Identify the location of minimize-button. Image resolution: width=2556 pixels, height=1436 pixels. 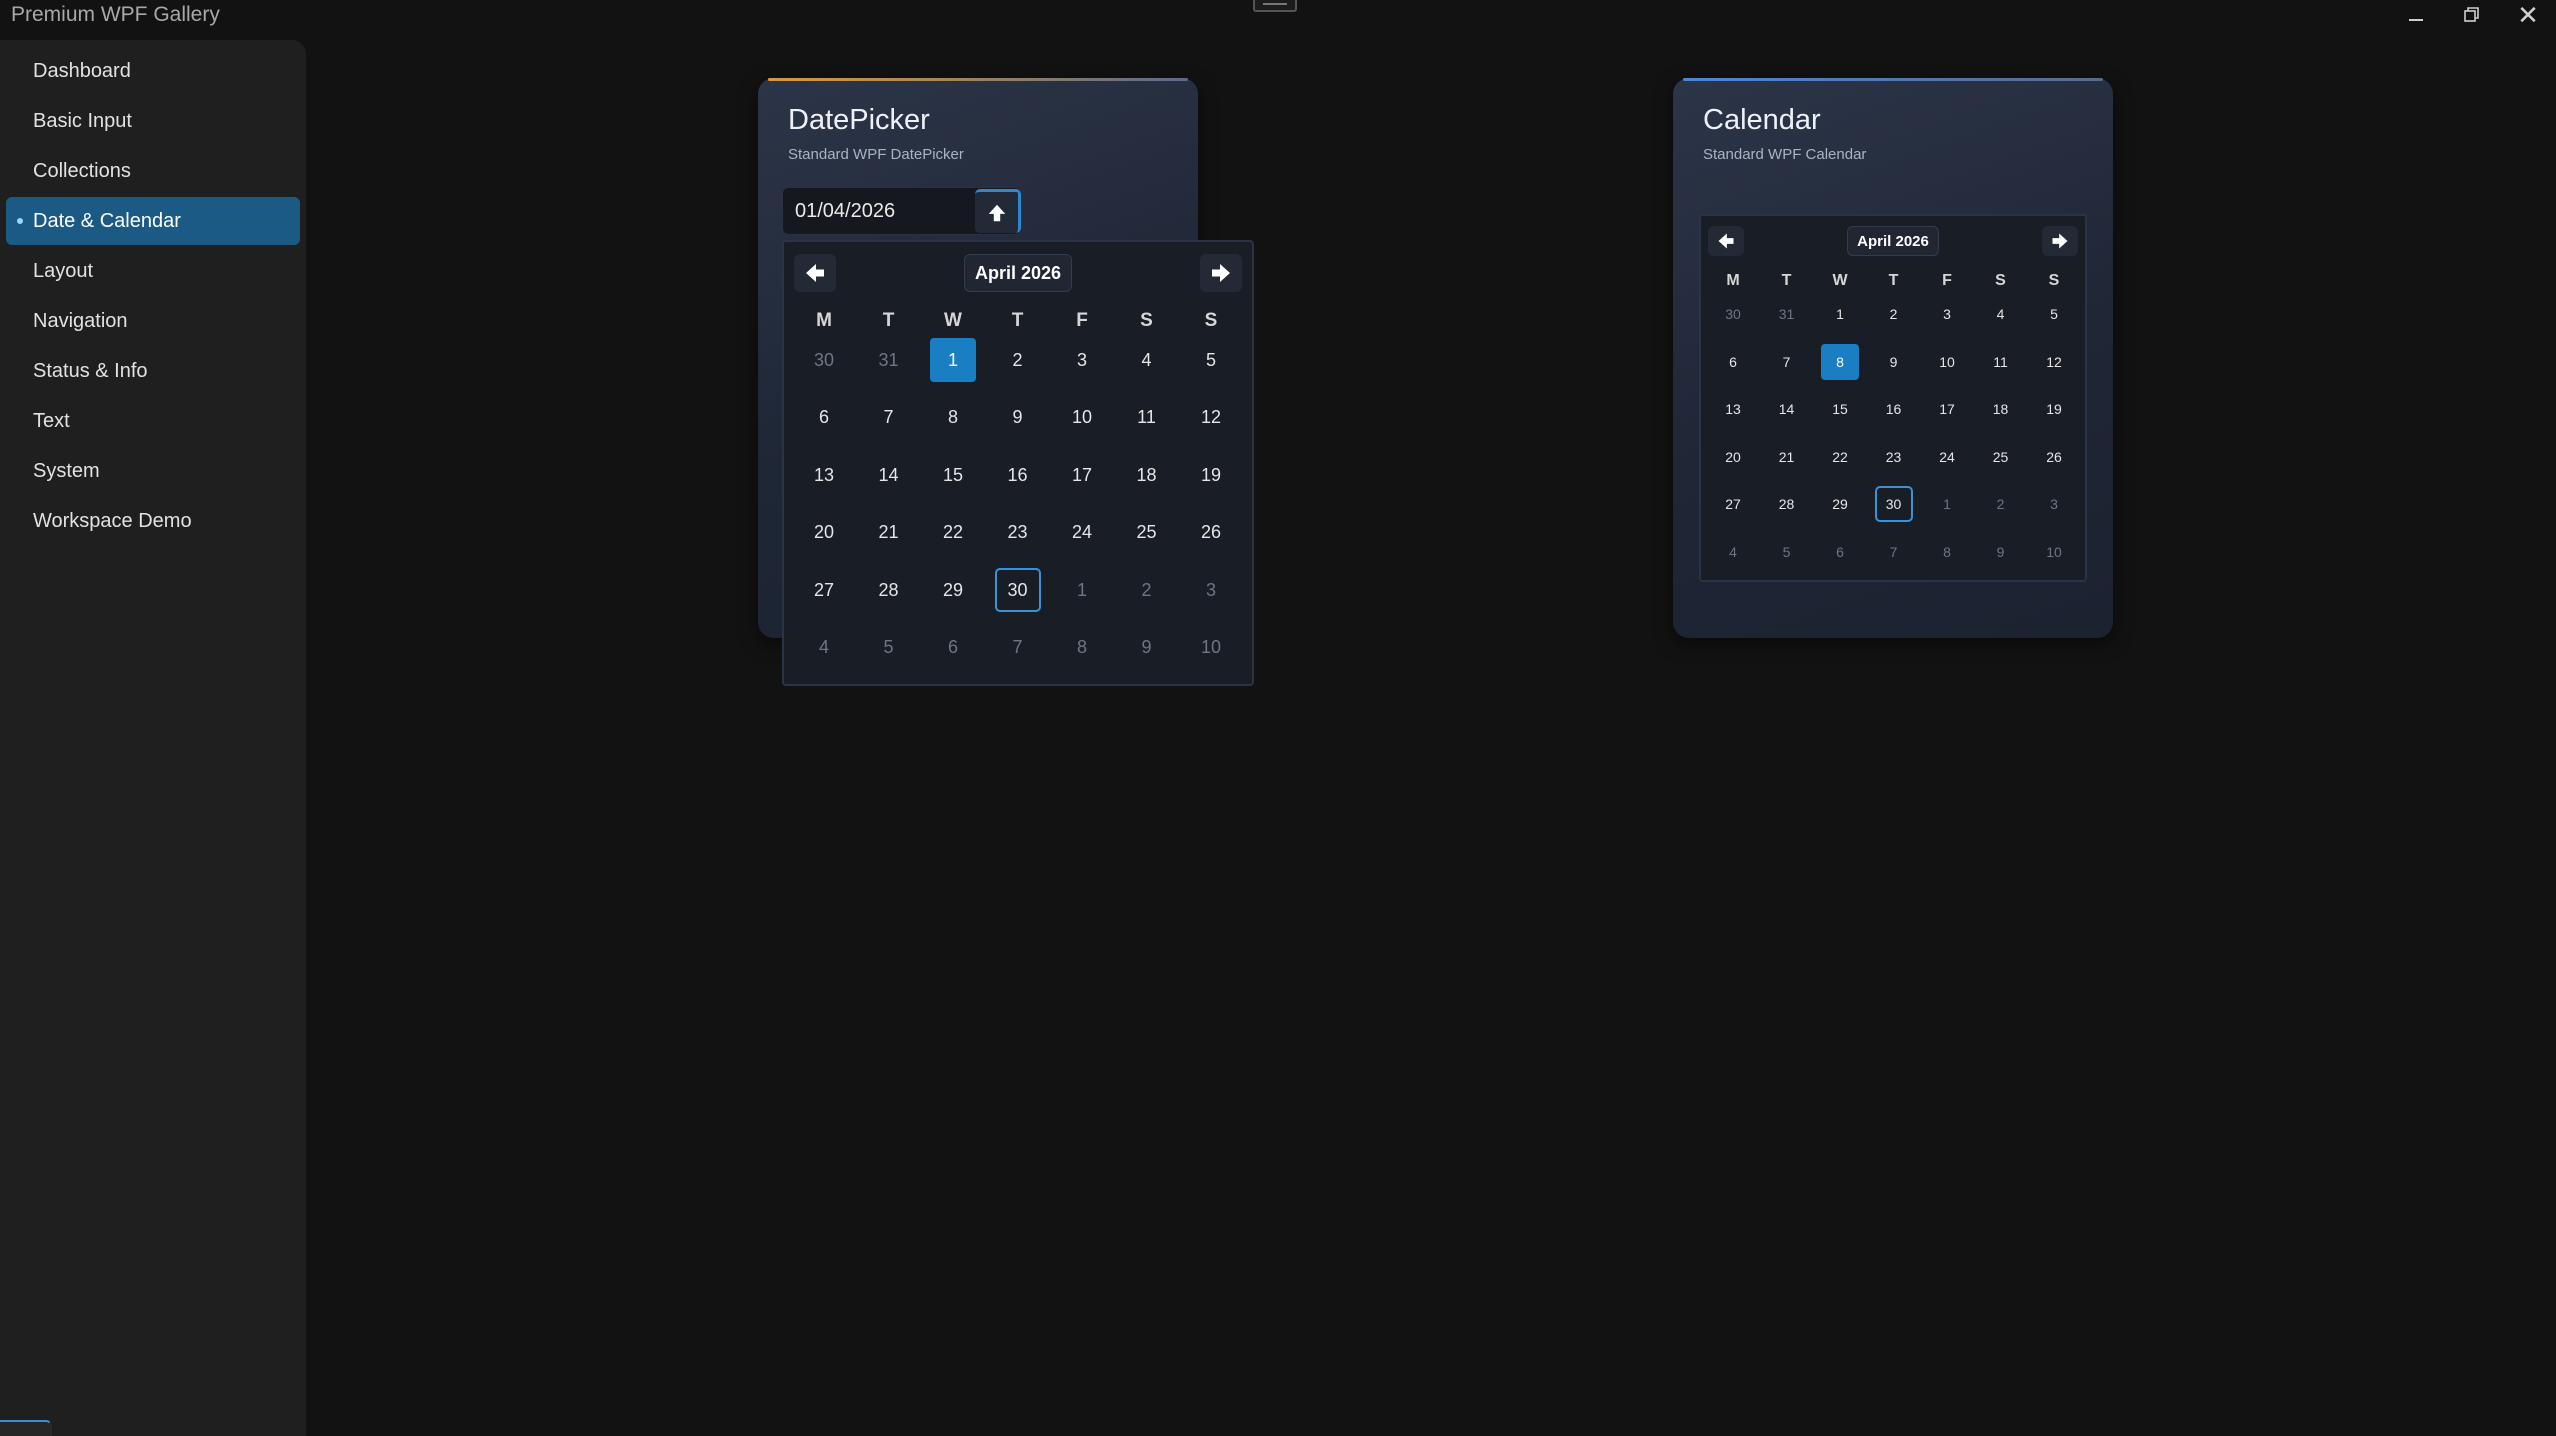
(2416, 15).